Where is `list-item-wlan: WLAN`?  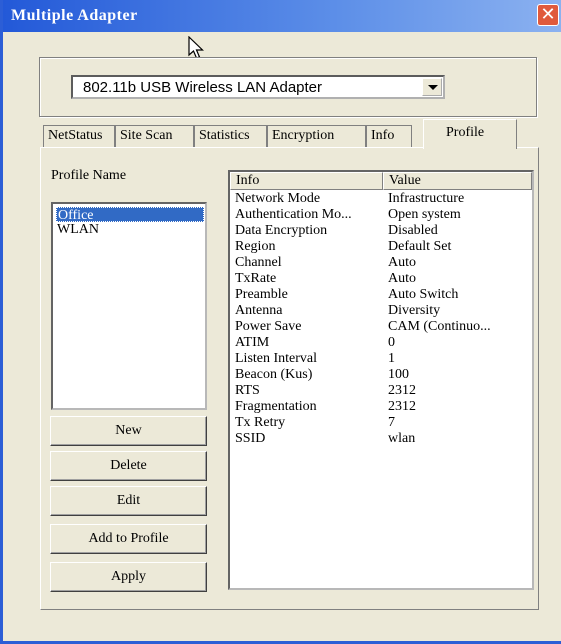 list-item-wlan: WLAN is located at coordinates (130, 229).